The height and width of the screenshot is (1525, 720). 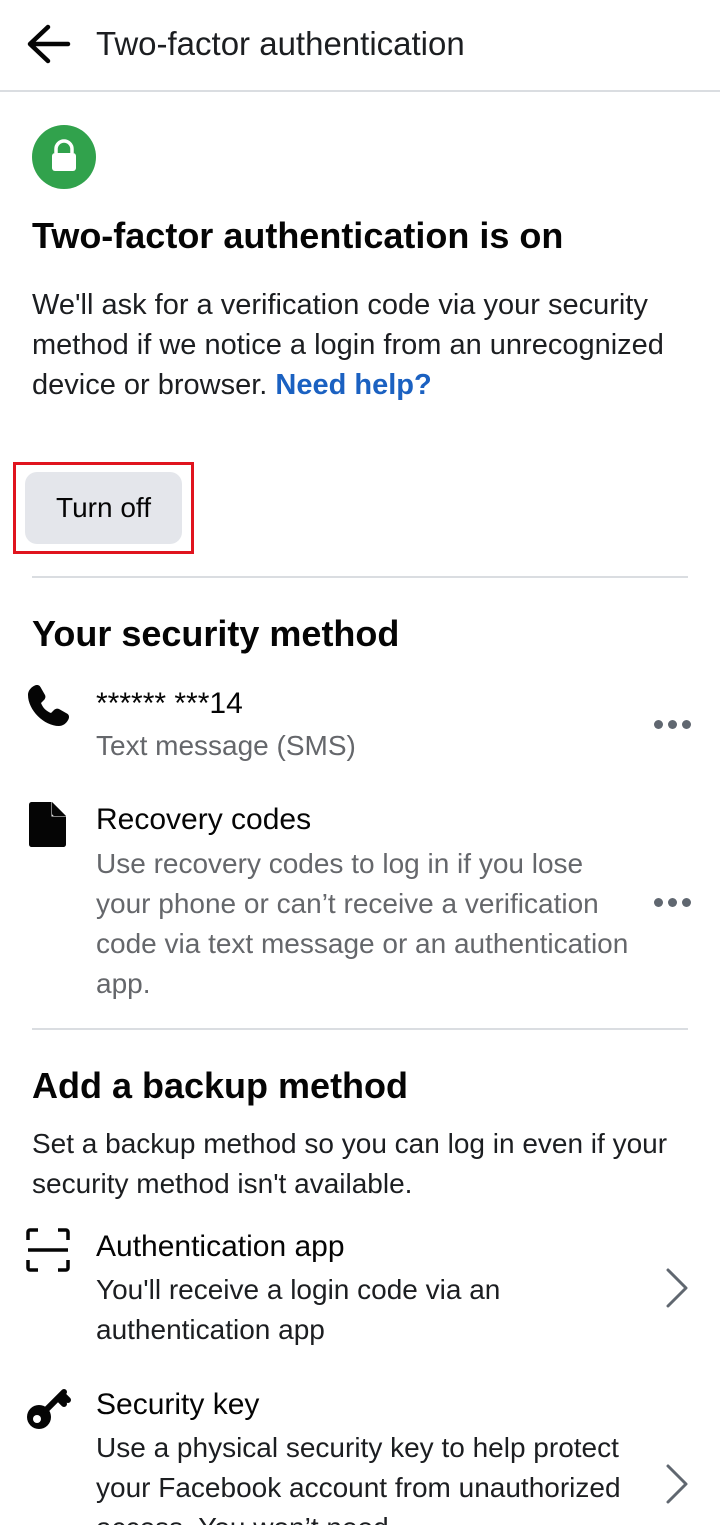 I want to click on app-header: Two-factor authentication, so click(x=360, y=46).